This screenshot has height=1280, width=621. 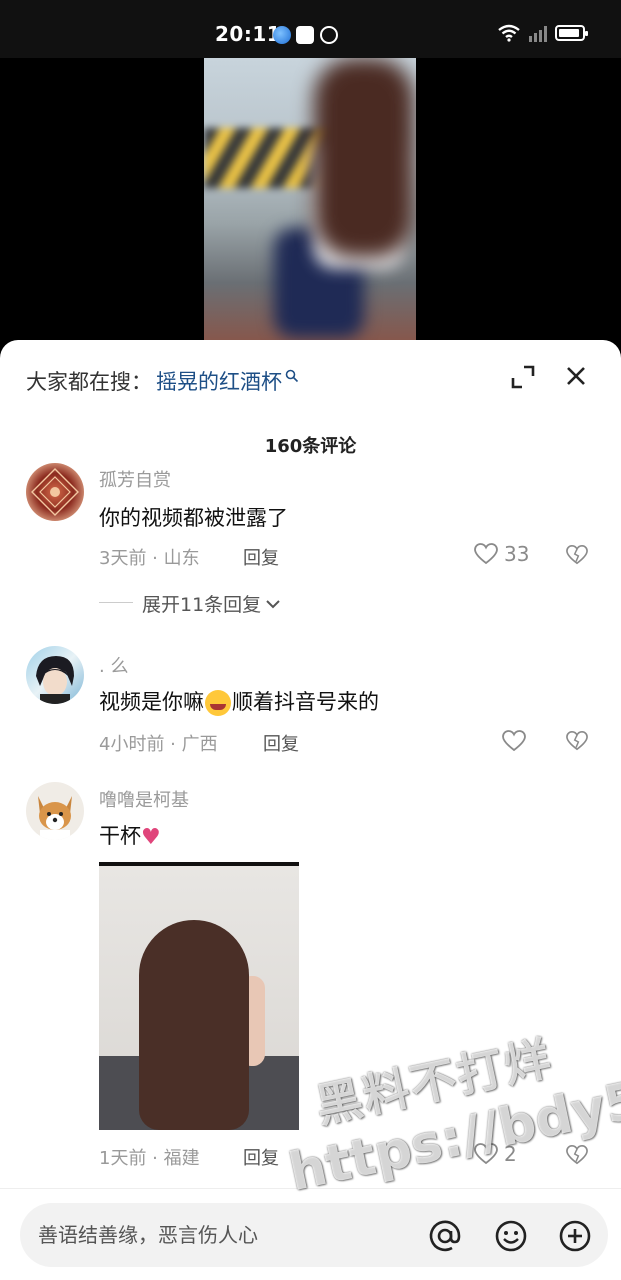 I want to click on expand-divider, so click(x=116, y=602).